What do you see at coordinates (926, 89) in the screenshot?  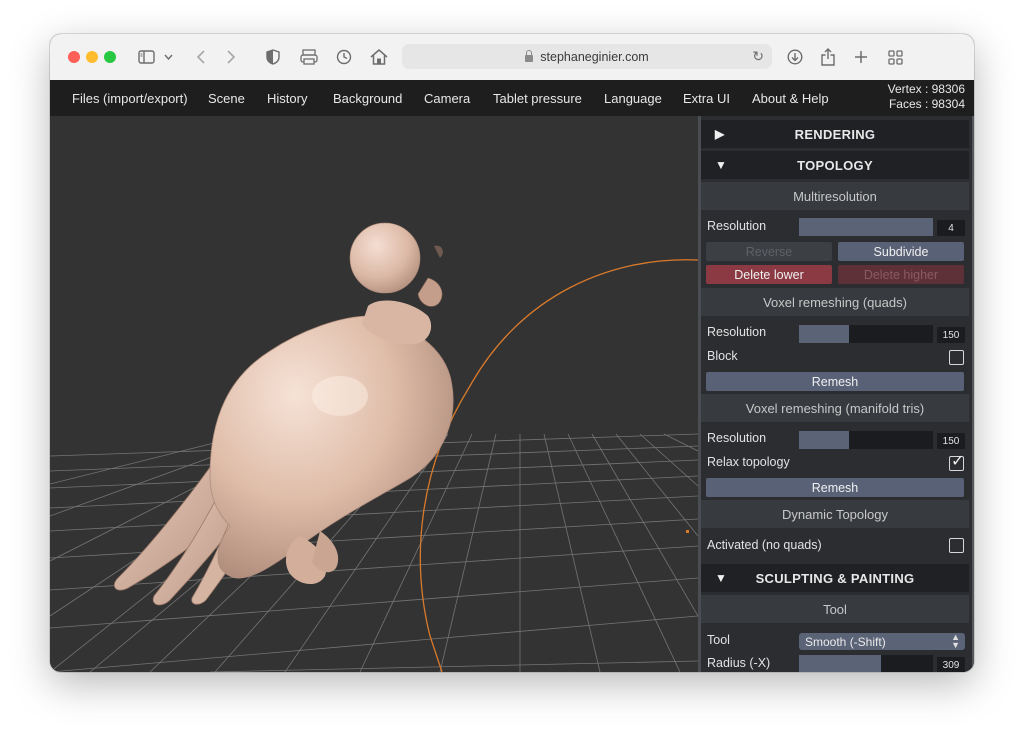 I see `vertex-count: Vertex : 98306` at bounding box center [926, 89].